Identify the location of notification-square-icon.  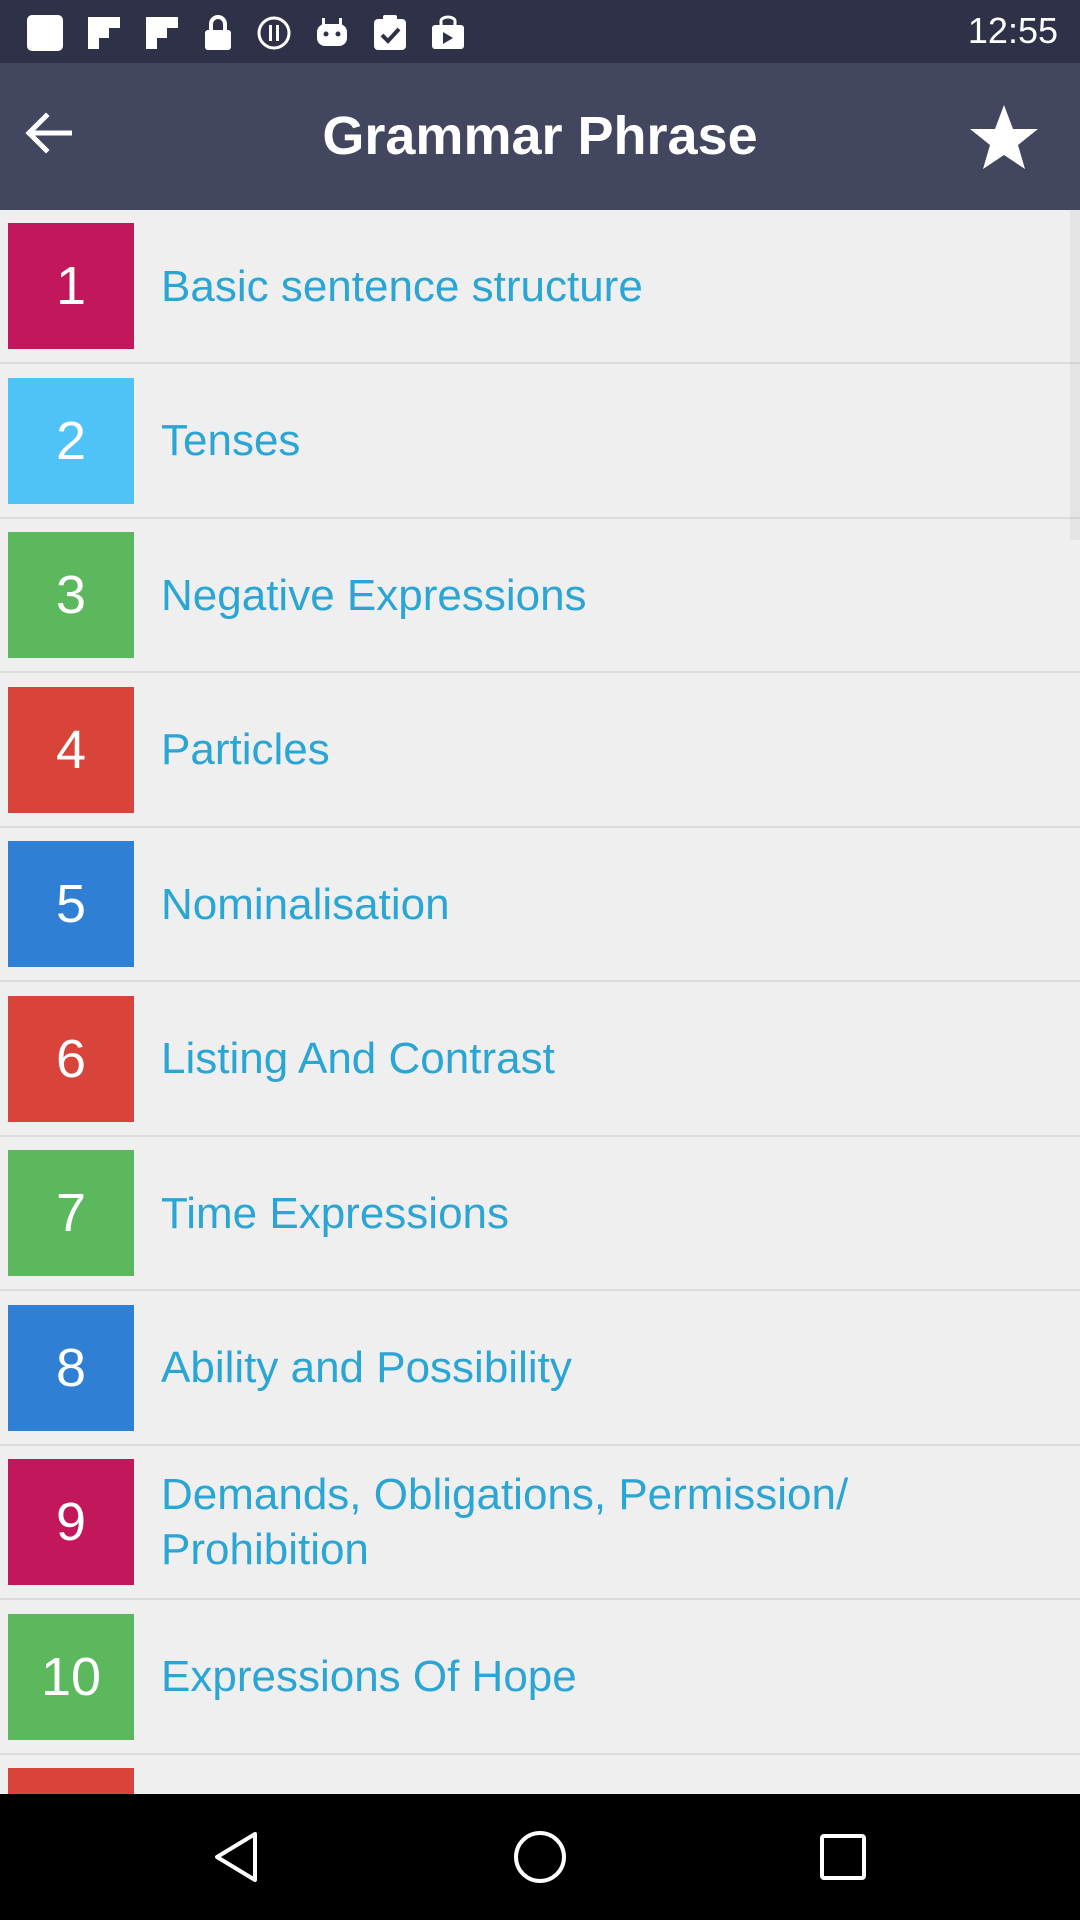
(45, 33).